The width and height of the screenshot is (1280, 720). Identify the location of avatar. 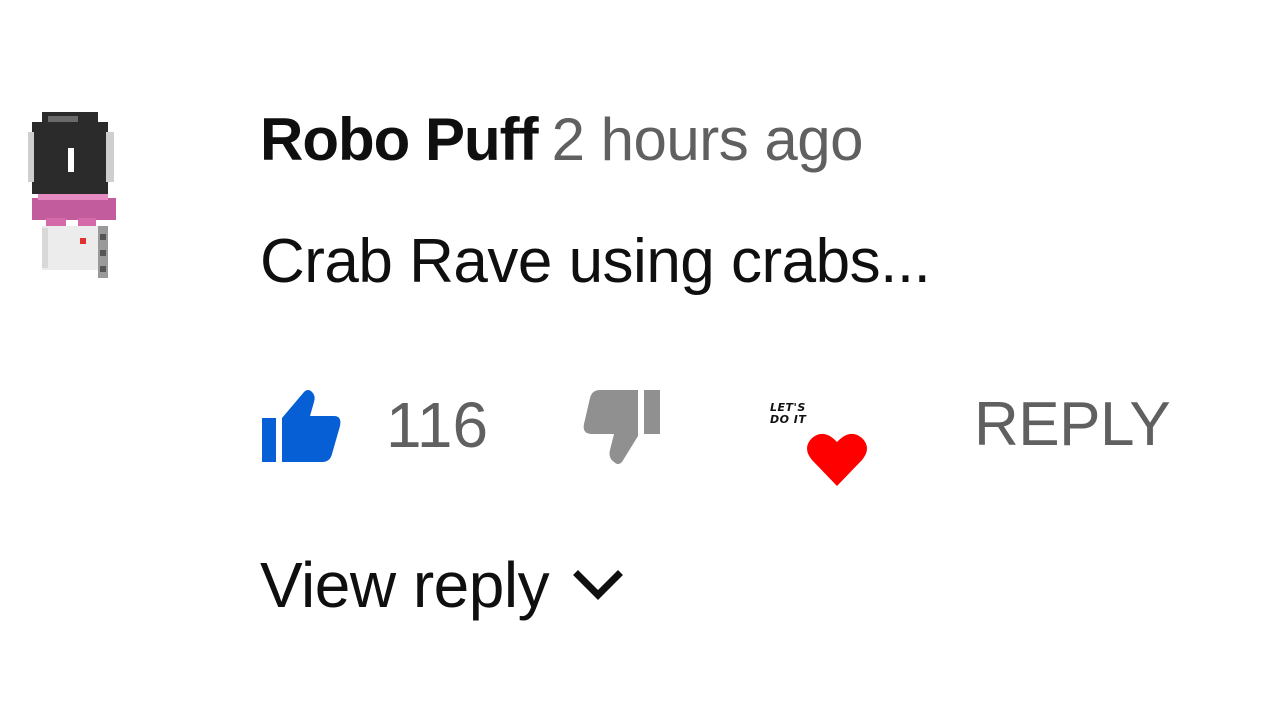
(74, 198).